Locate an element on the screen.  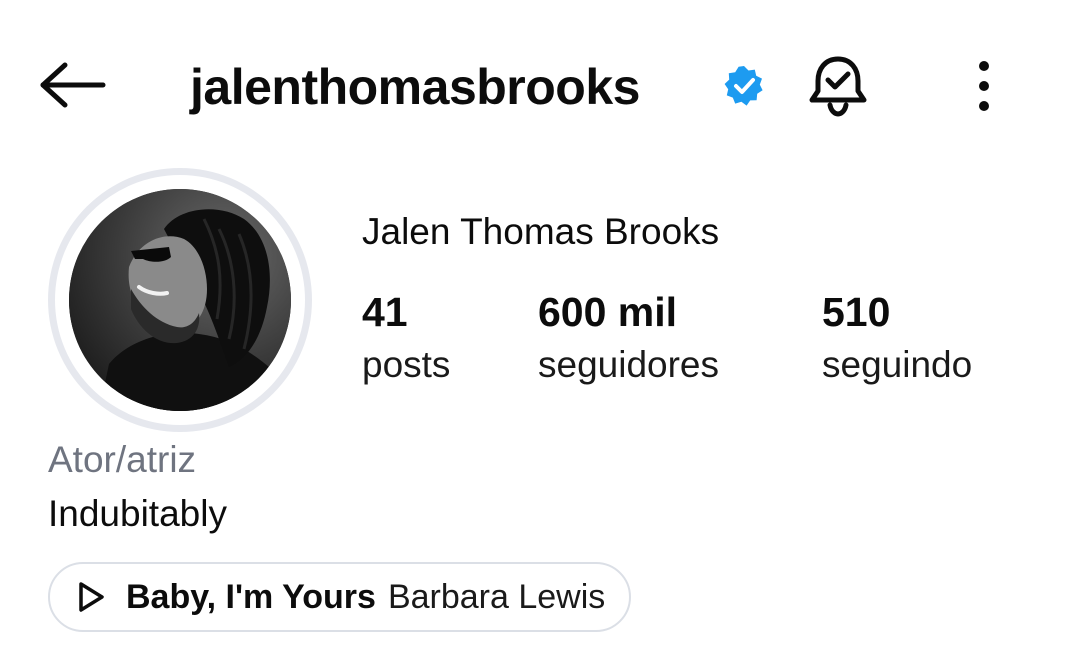
more-options-button is located at coordinates (984, 86).